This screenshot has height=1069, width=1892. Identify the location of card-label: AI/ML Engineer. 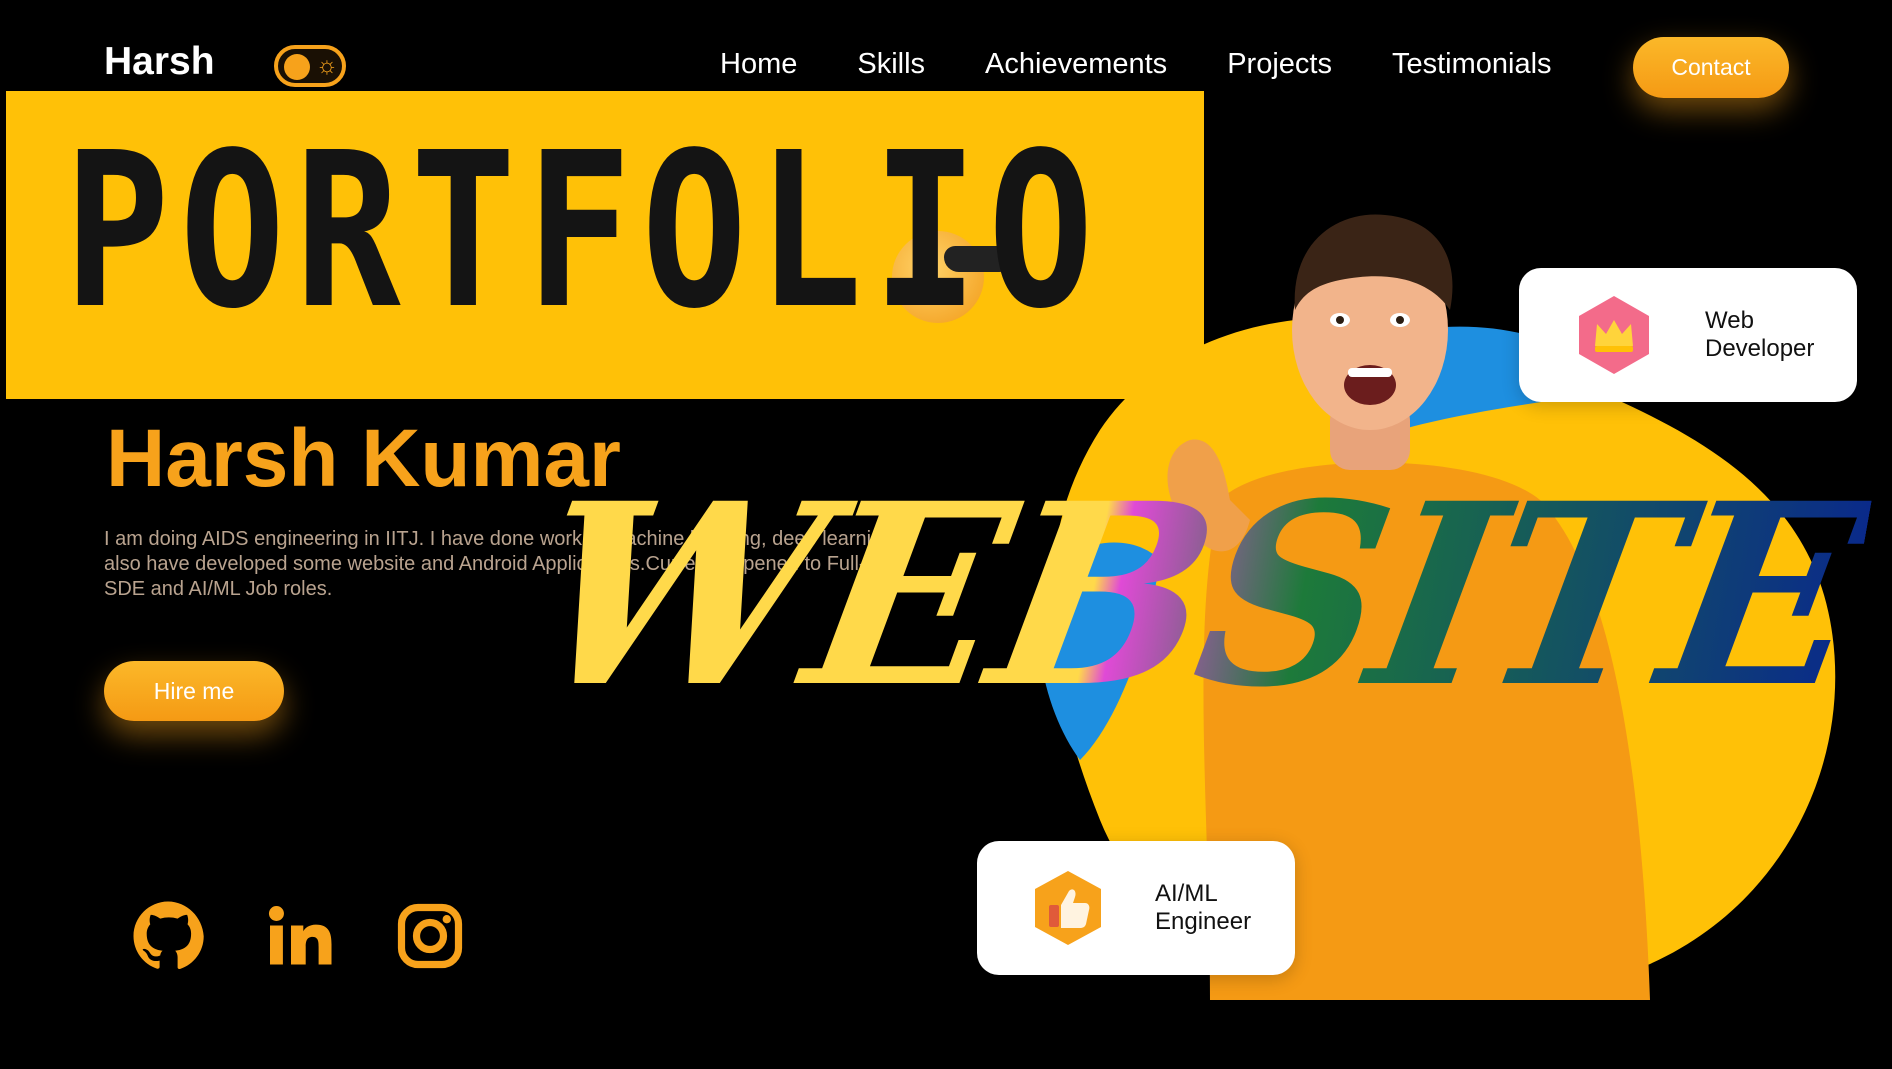
(1203, 908).